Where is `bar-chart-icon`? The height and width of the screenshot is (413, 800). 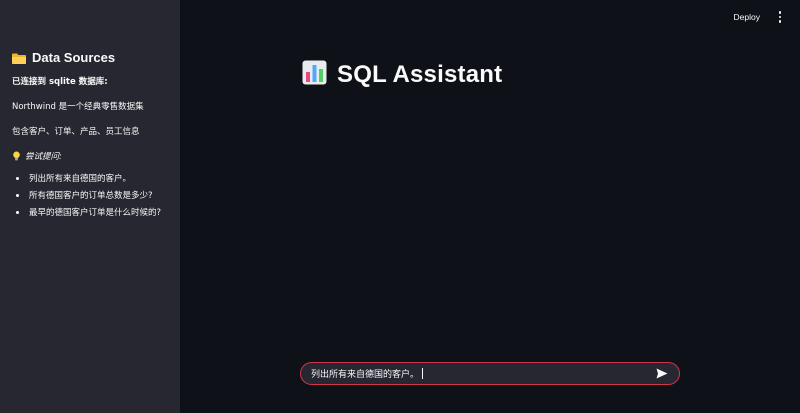 bar-chart-icon is located at coordinates (314, 74).